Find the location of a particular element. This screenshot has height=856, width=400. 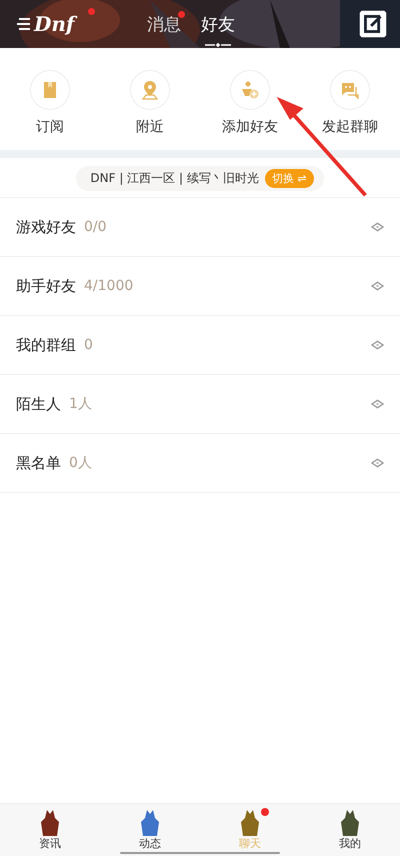

group-name: 我的群组 is located at coordinates (46, 345).